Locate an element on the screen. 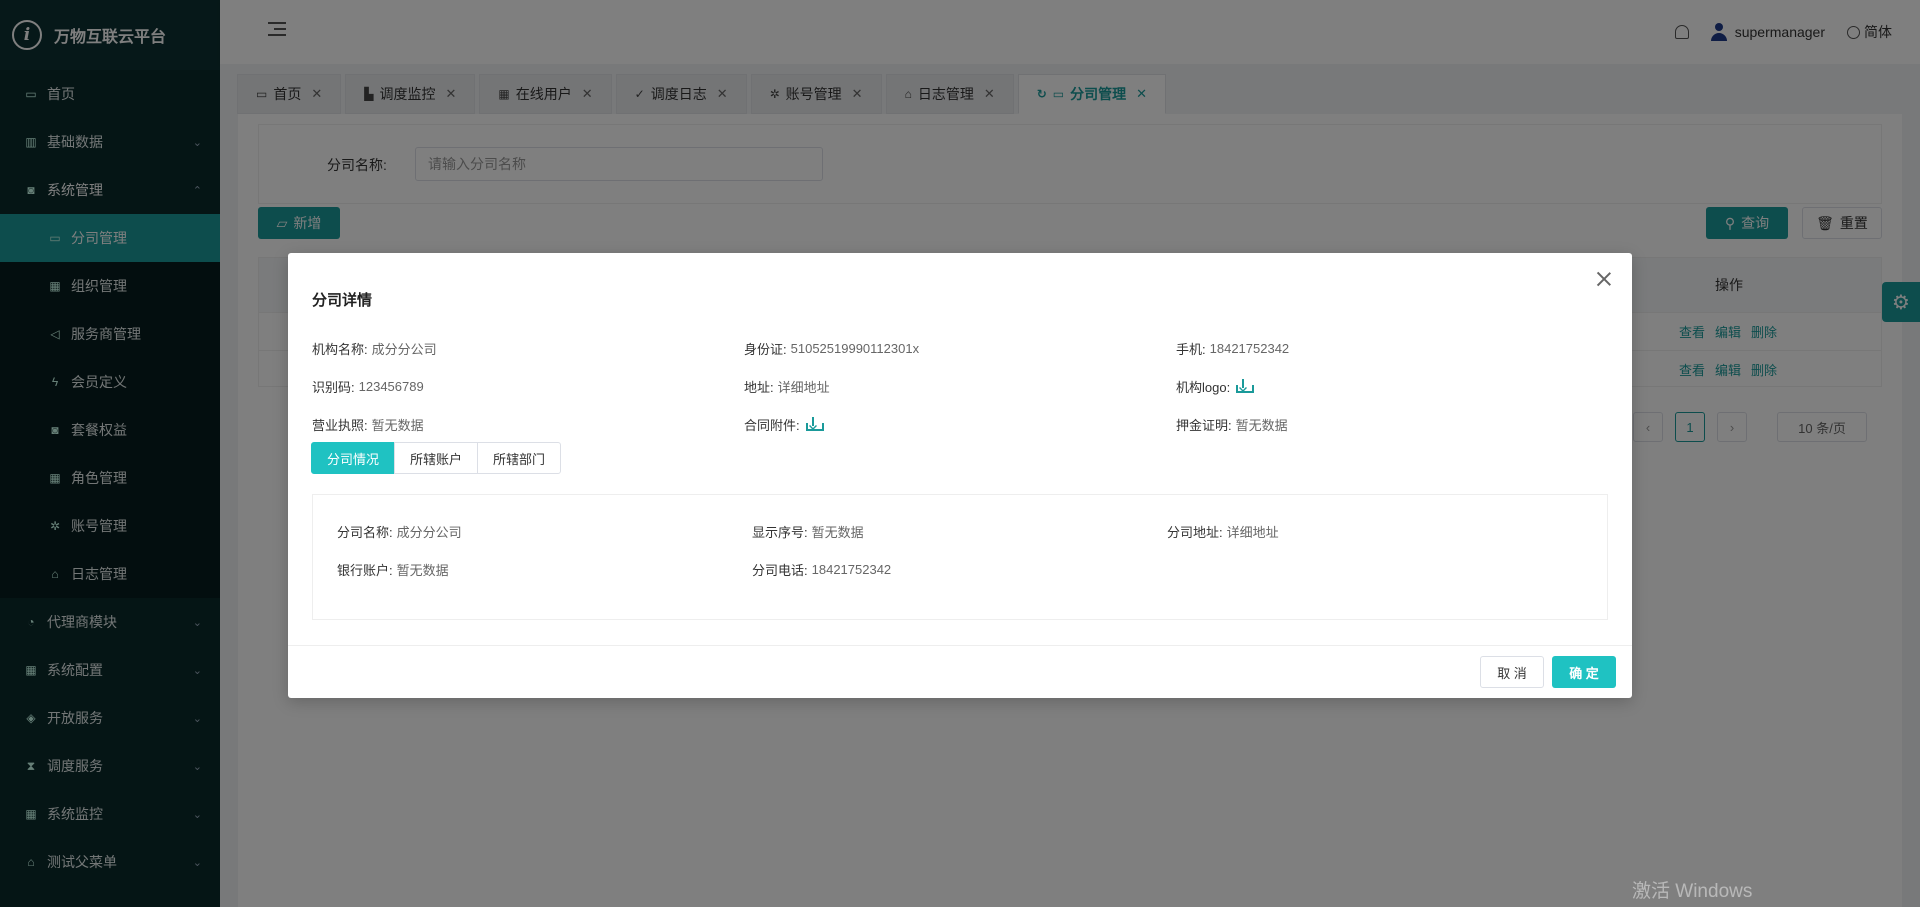 The image size is (1920, 907). display-order-field: 显示序号: 暂无数据 is located at coordinates (808, 532).